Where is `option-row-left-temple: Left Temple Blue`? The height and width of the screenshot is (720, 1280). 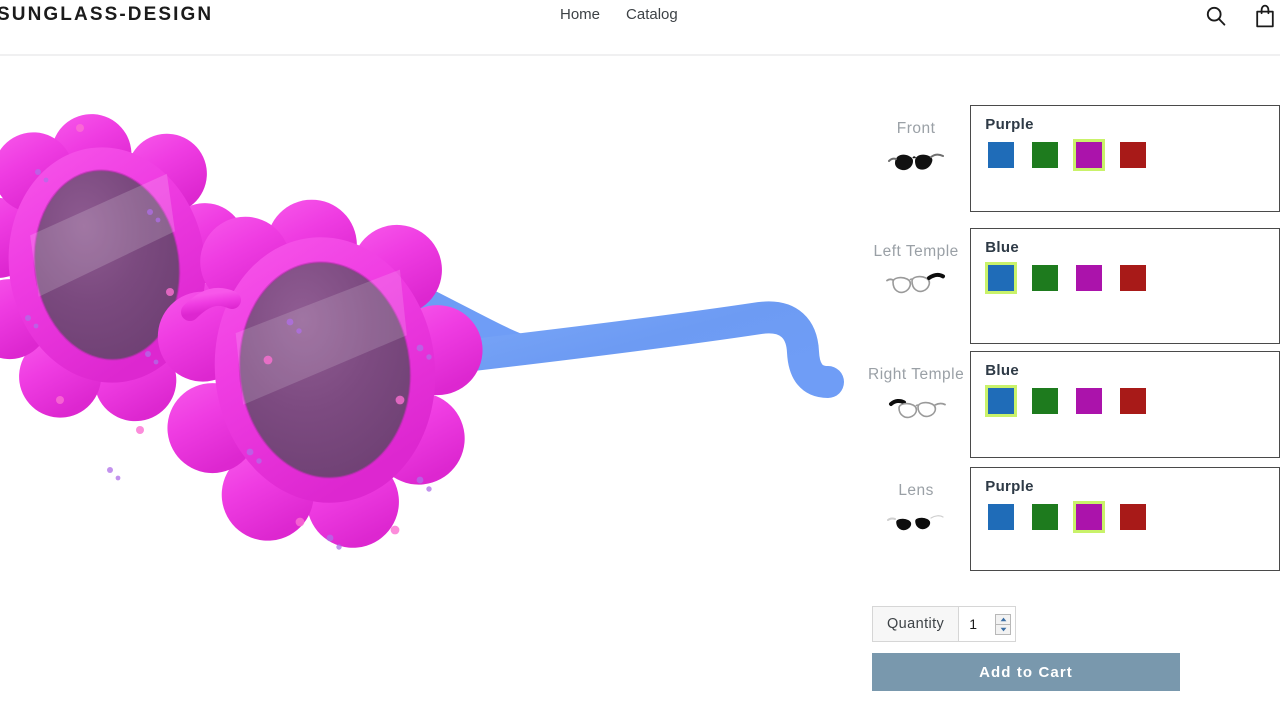 option-row-left-temple: Left Temple Blue is located at coordinates (1074, 286).